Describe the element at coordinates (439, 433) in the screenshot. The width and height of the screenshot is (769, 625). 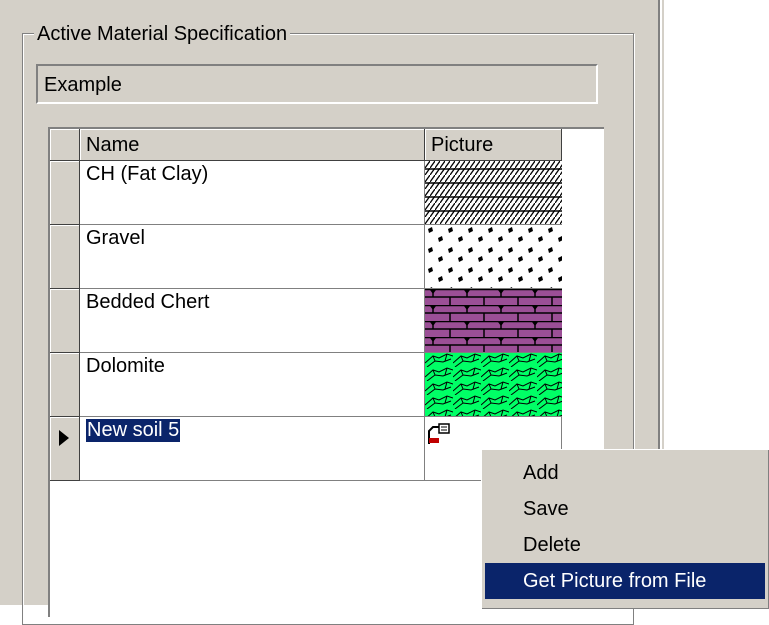
I see `paste-icon` at that location.